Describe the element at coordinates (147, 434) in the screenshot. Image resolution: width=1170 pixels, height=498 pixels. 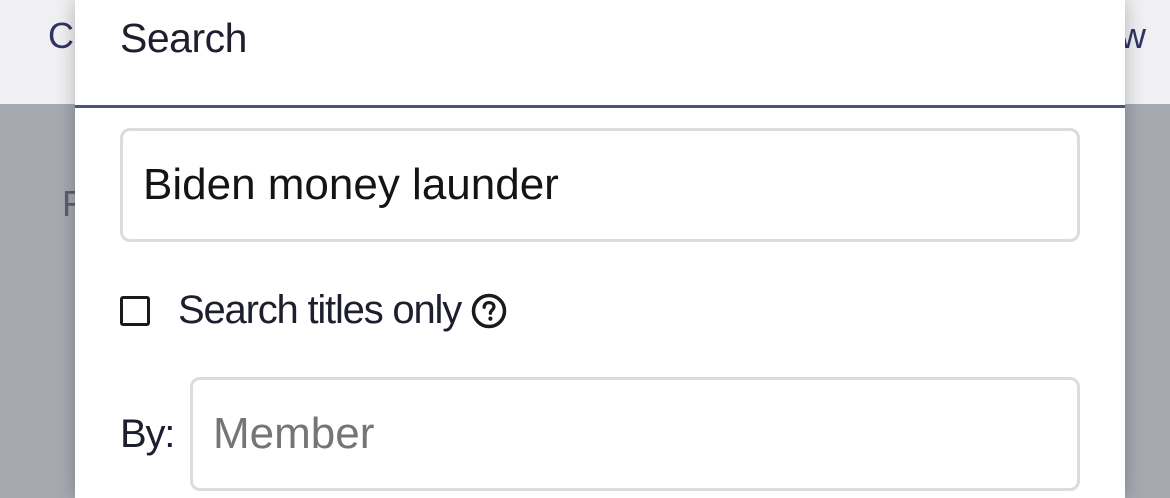
I see `by-member-label: By:` at that location.